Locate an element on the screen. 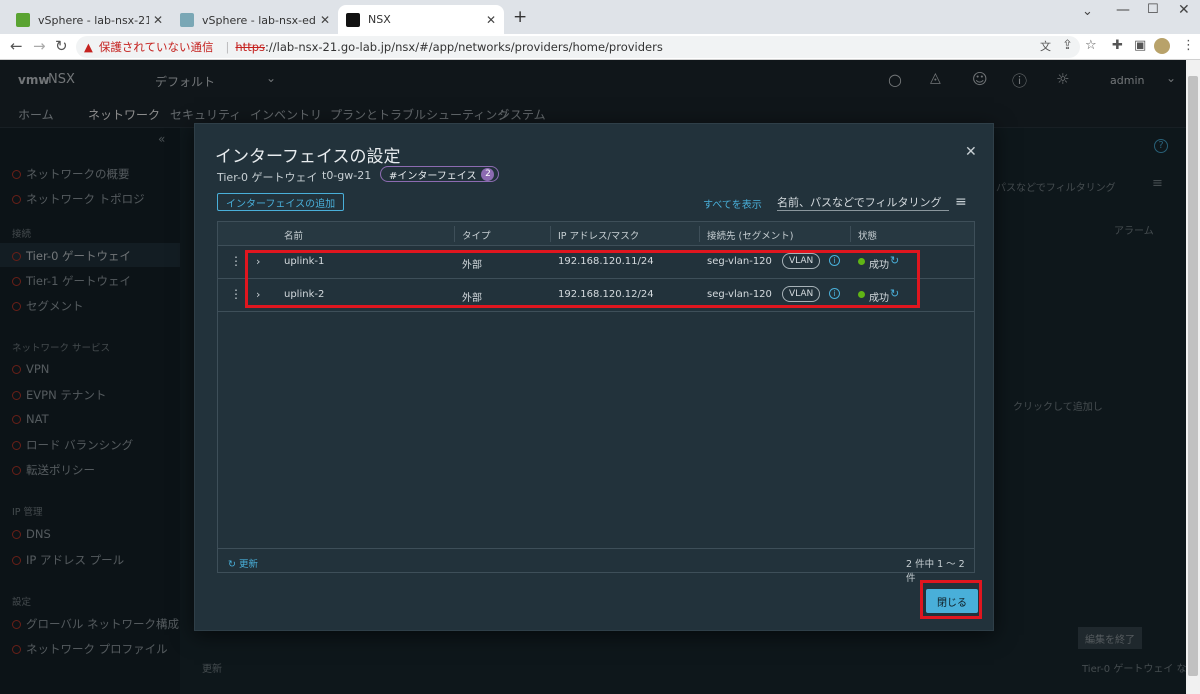  minimize-icon: — is located at coordinates (1123, 10).